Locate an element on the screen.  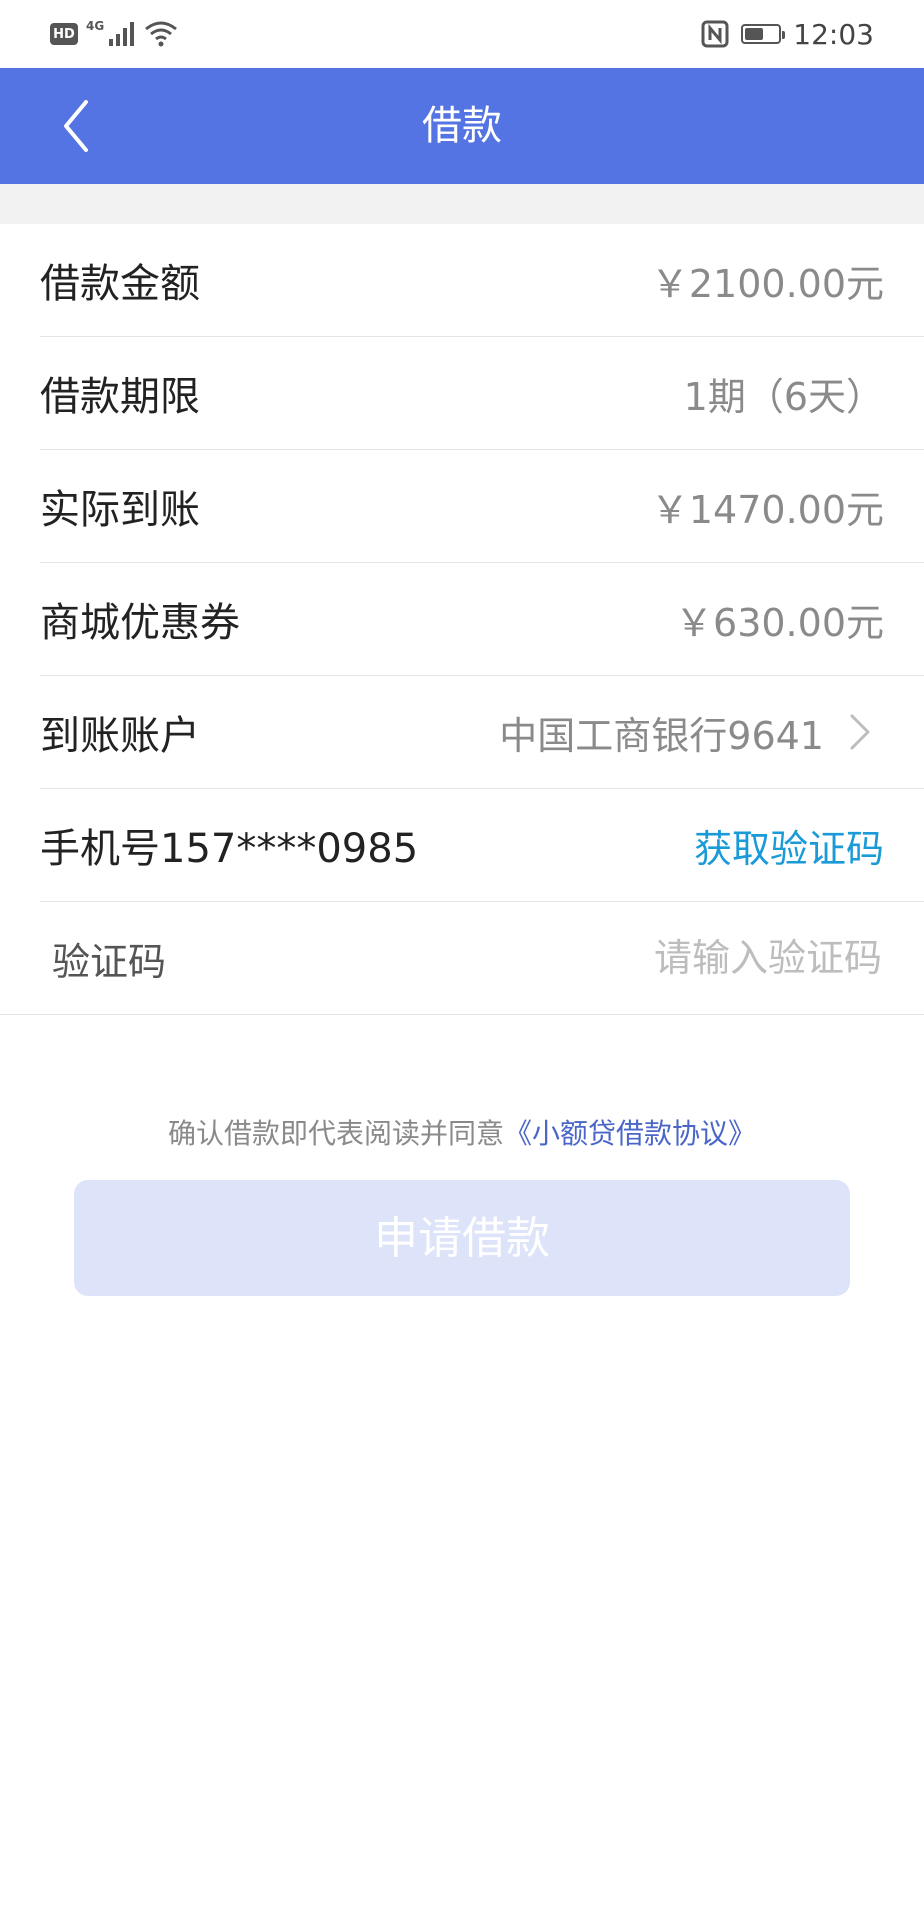
status-left: HD 4G is located at coordinates (114, 34).